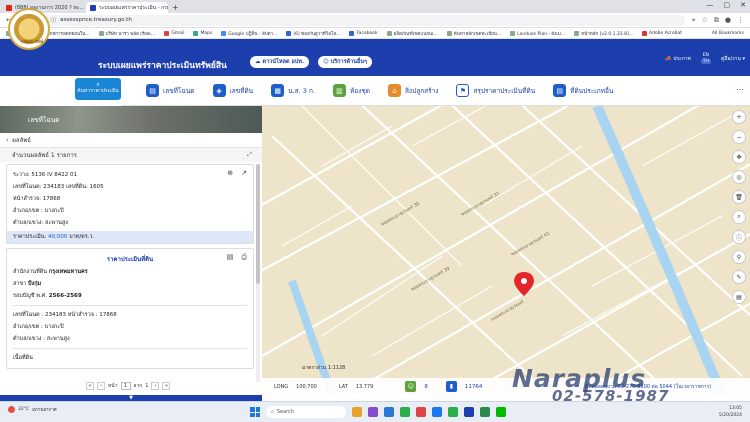 Image resolution: width=750 pixels, height=422 pixels. Describe the element at coordinates (363, 33) in the screenshot. I see `bookmark-item: Facebook` at that location.